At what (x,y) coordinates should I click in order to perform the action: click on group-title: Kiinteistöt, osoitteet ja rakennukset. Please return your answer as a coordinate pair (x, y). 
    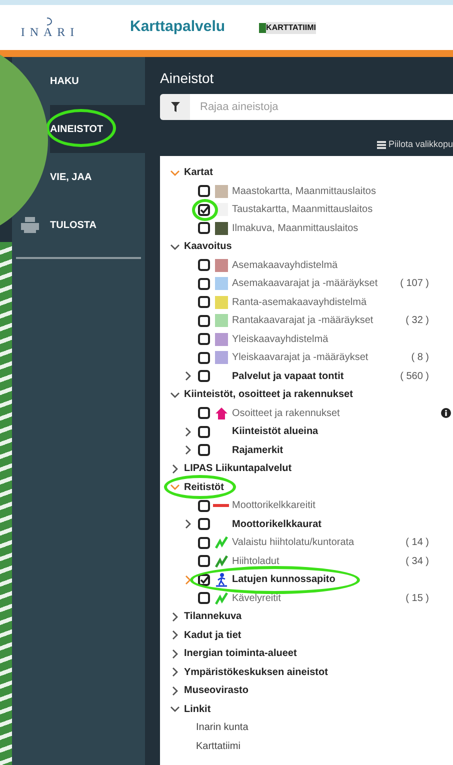
    Looking at the image, I should click on (268, 394).